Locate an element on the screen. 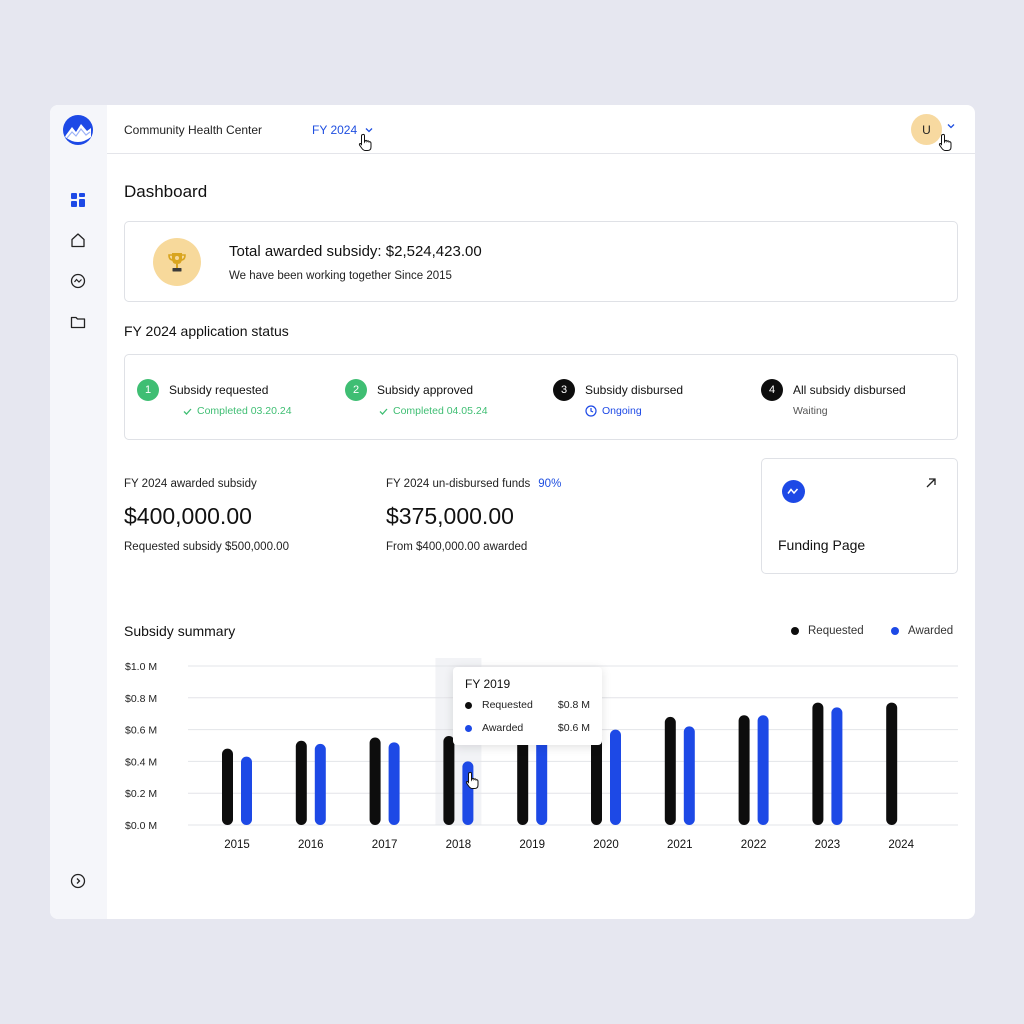 The image size is (1024, 1024). tooltip-requested-dot is located at coordinates (468, 705).